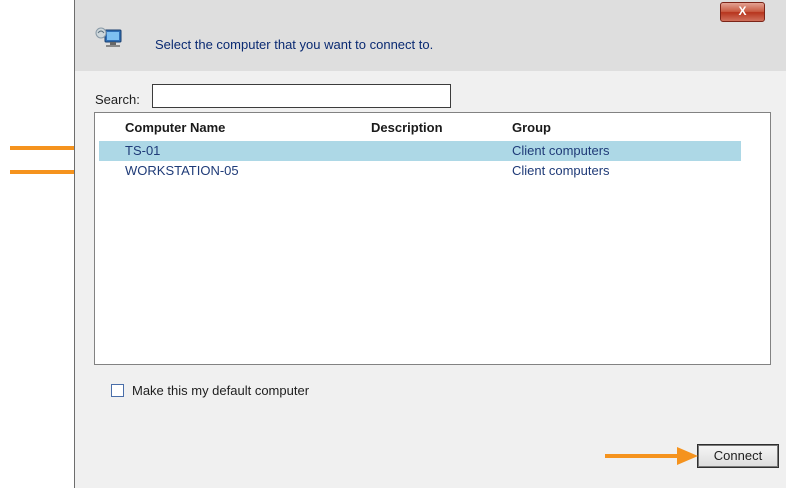 The height and width of the screenshot is (488, 786). Describe the element at coordinates (420, 171) in the screenshot. I see `list-item-workstation-05: WORKSTATION-05 Client computers` at that location.